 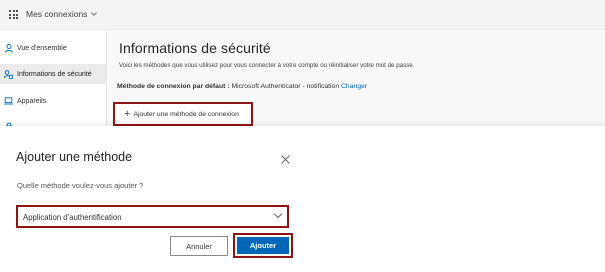 I want to click on dialog-title: Ajouter une méthode, so click(x=74, y=157).